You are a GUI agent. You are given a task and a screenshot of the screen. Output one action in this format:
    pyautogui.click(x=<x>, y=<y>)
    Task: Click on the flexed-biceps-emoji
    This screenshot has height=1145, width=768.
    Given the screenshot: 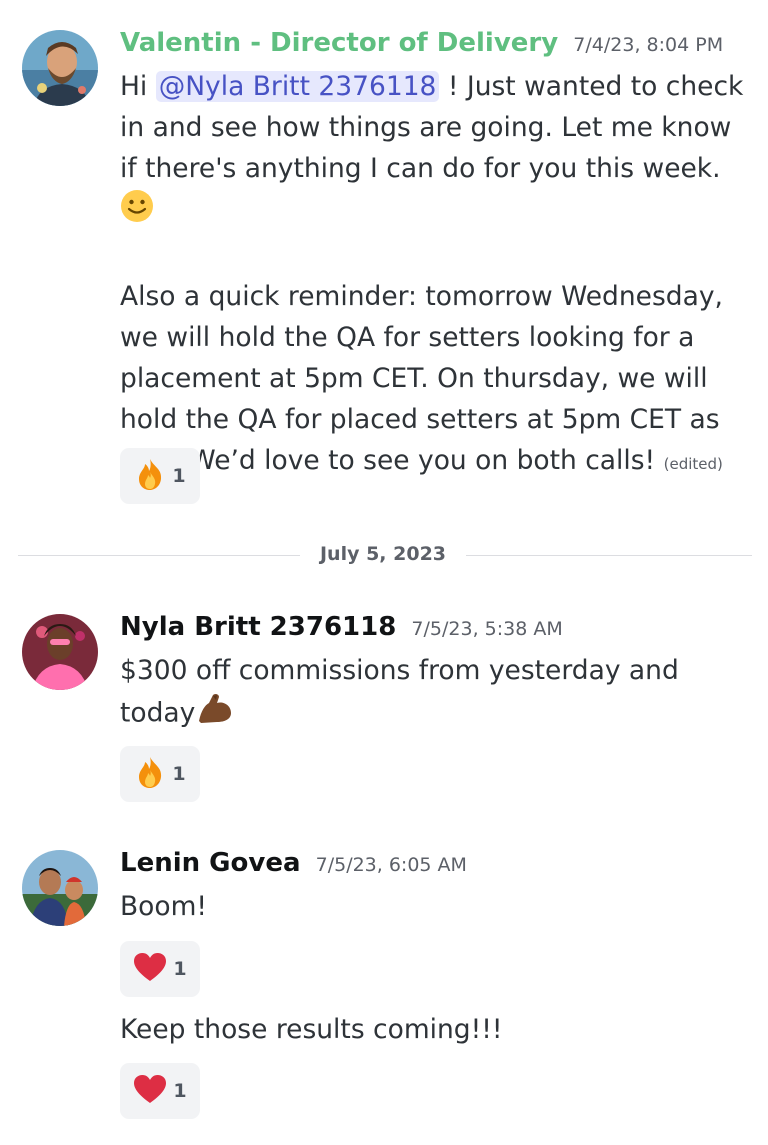 What is the action you would take?
    pyautogui.click(x=215, y=714)
    